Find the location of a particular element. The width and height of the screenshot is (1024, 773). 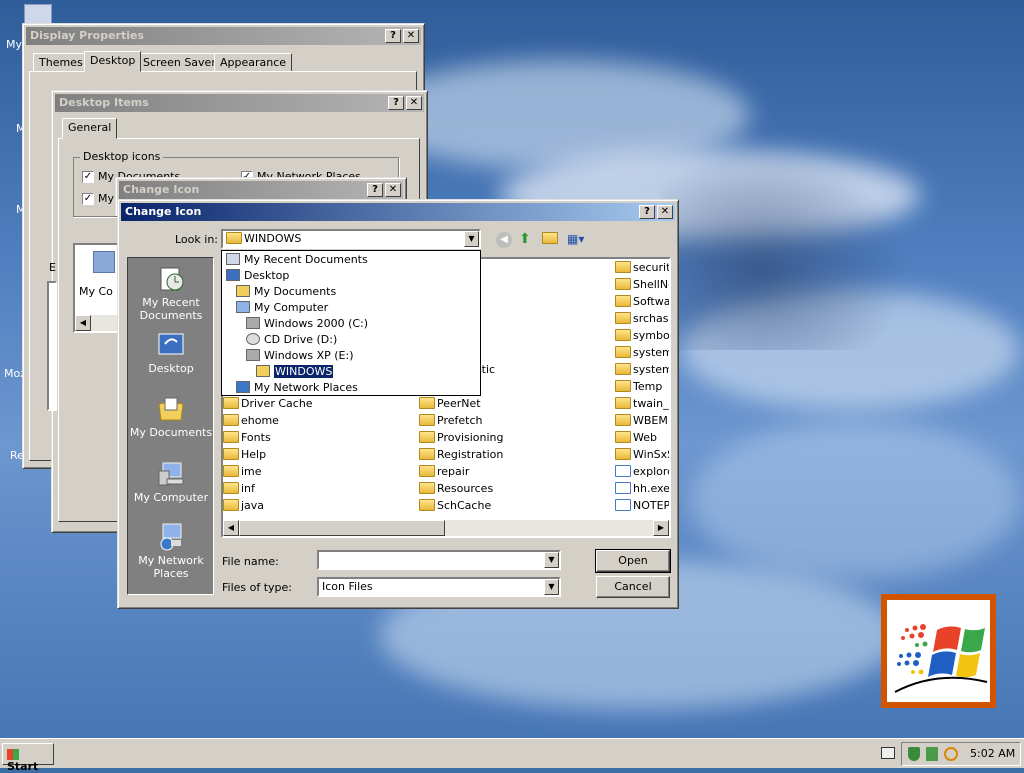

file-item: security is located at coordinates (642, 267).